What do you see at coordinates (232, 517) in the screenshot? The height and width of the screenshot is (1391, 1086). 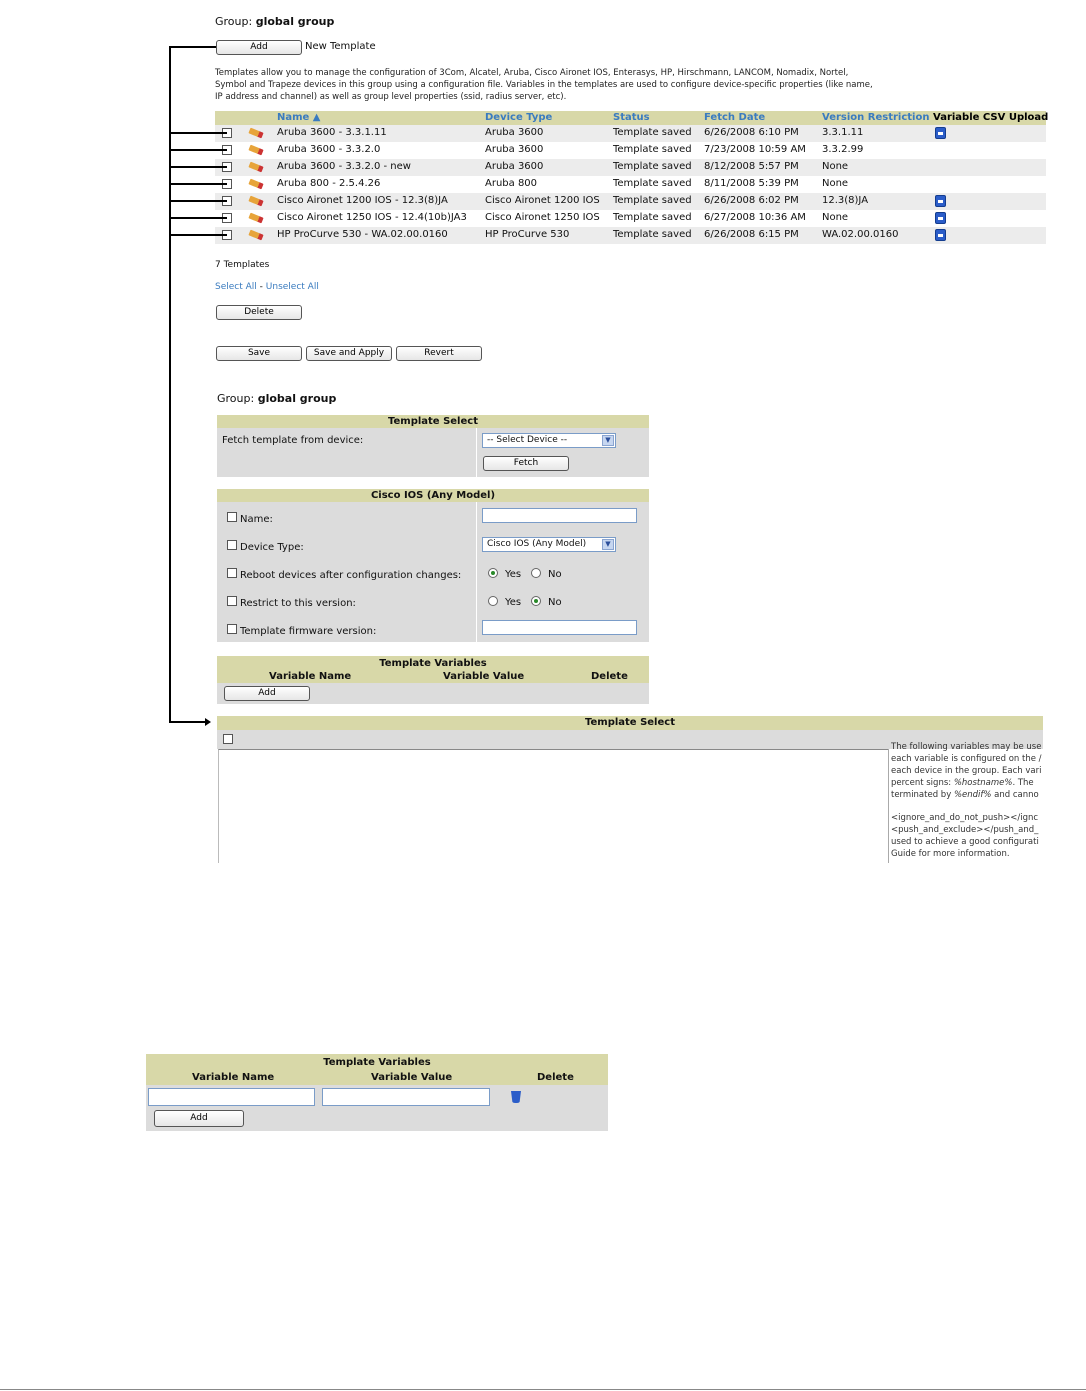 I see `name-checkbox` at bounding box center [232, 517].